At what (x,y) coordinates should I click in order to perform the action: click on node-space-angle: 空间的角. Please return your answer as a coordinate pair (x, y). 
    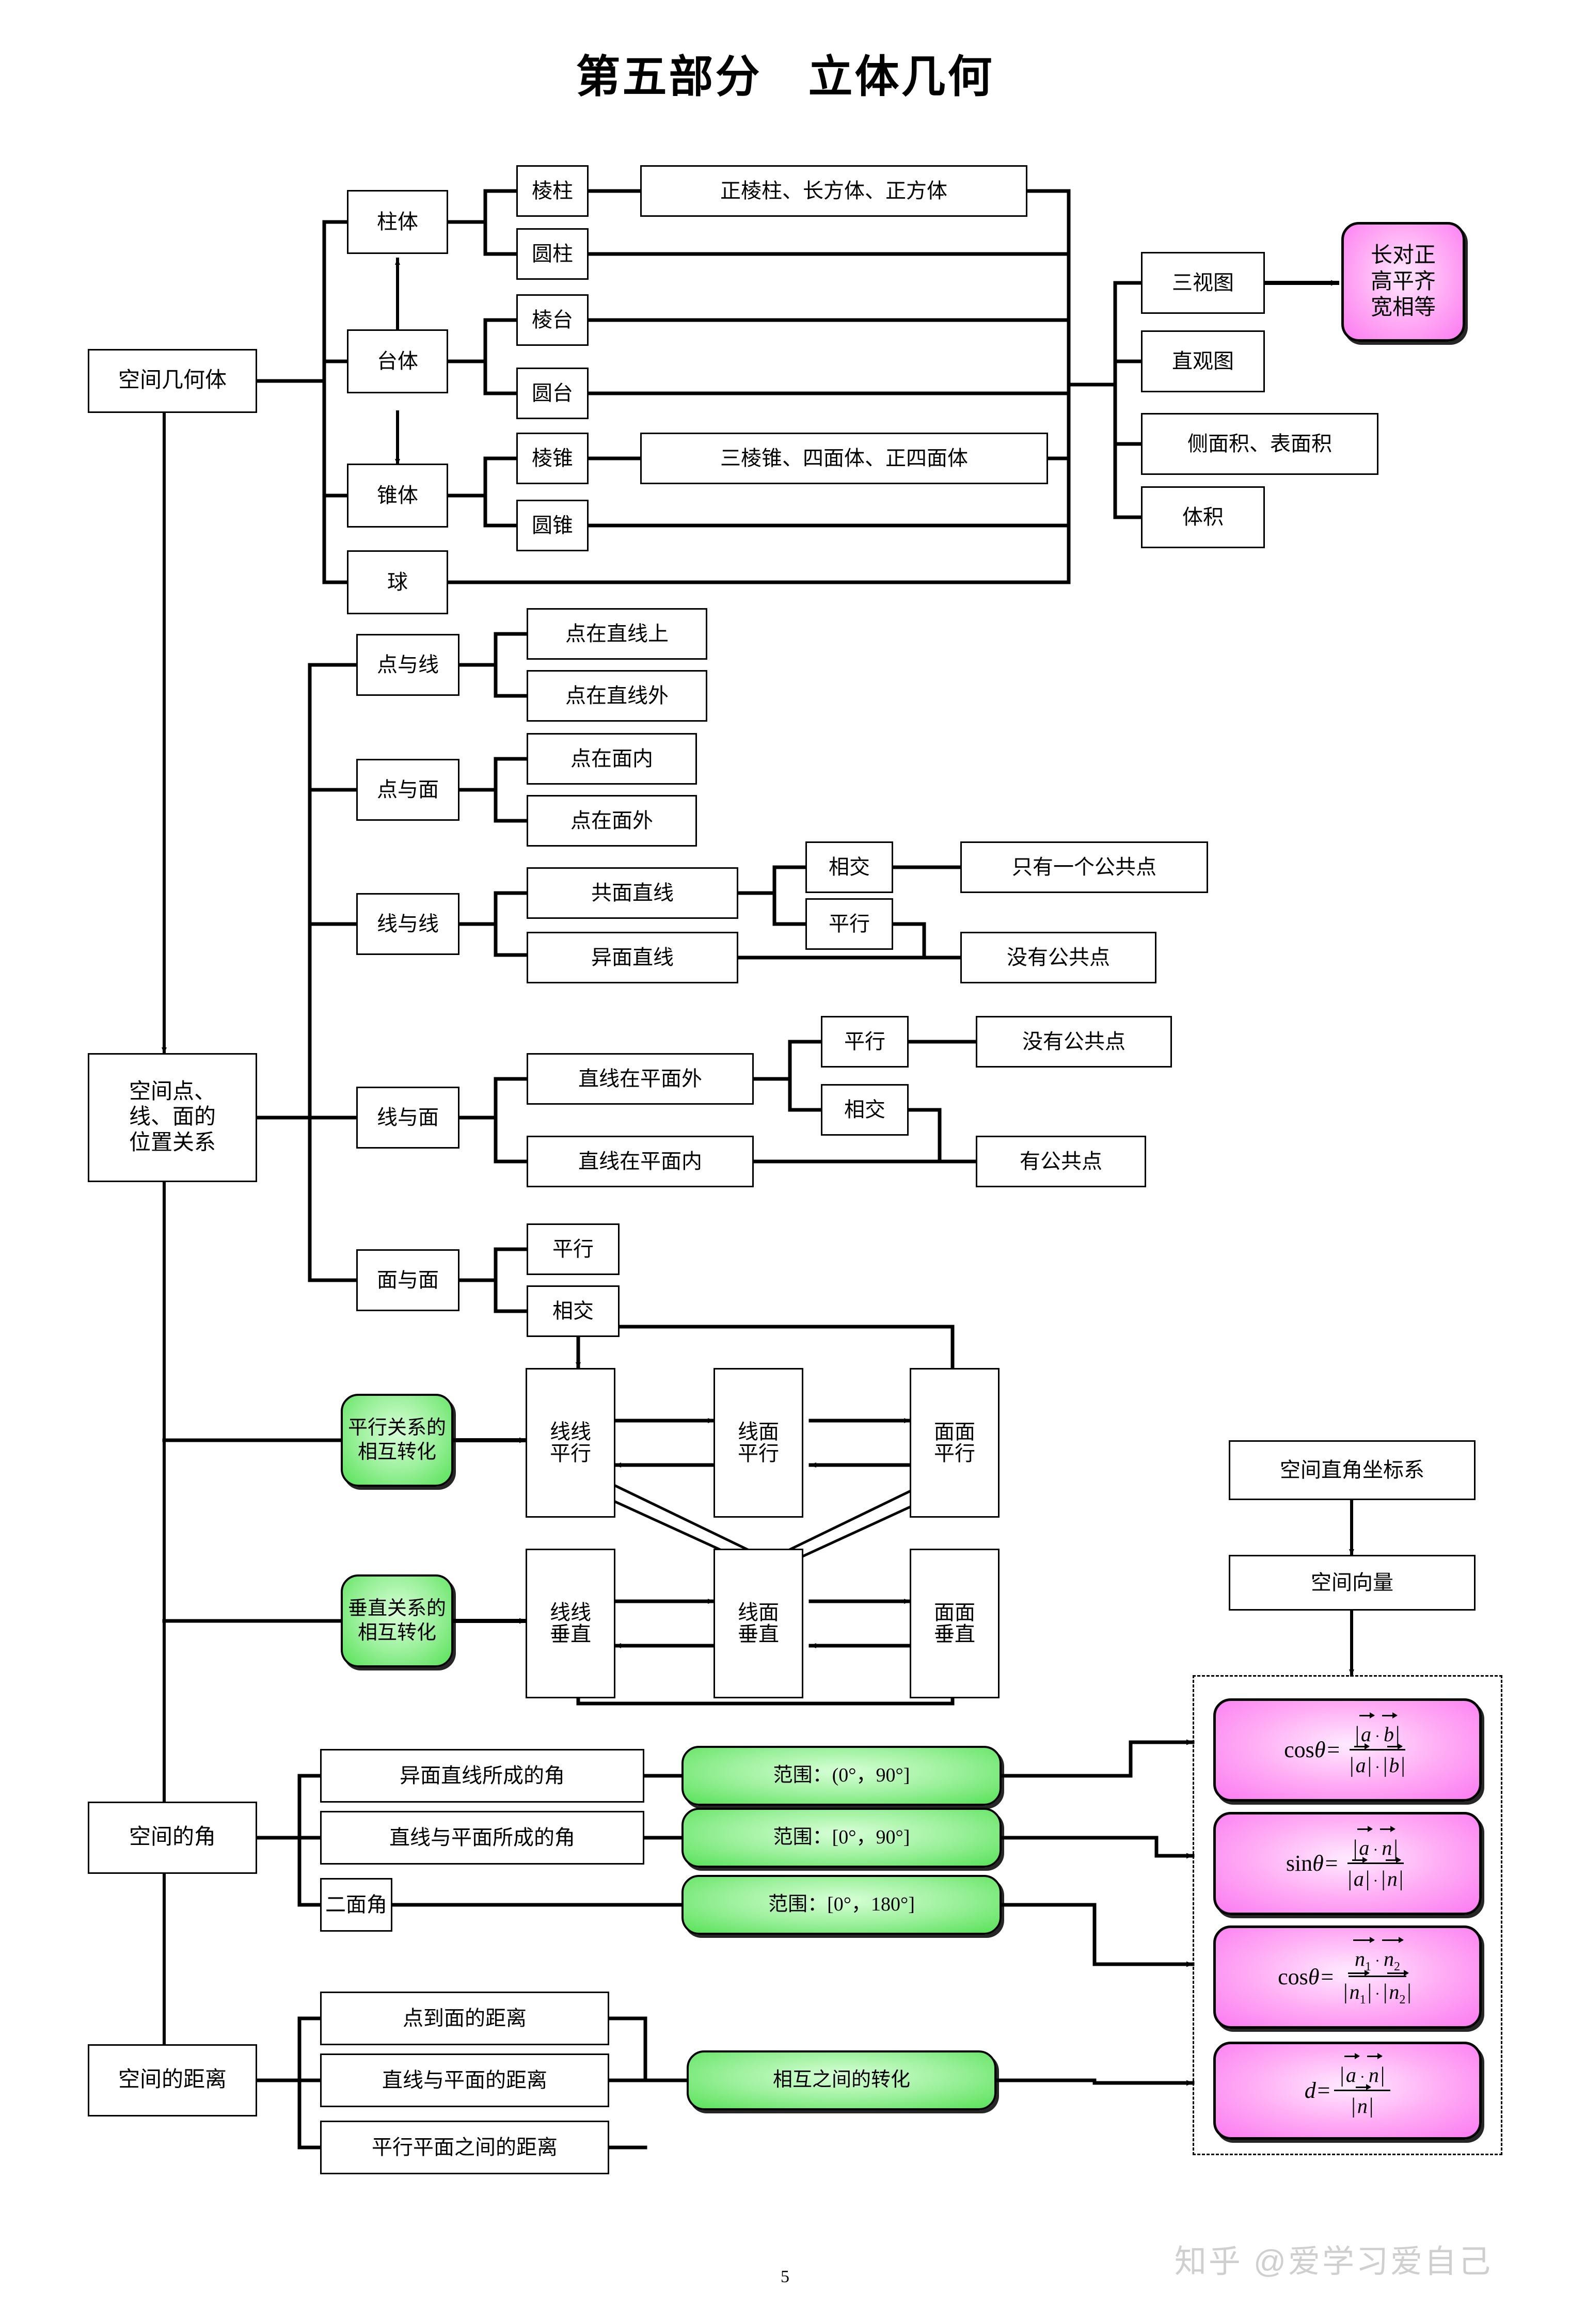
    Looking at the image, I should click on (172, 1838).